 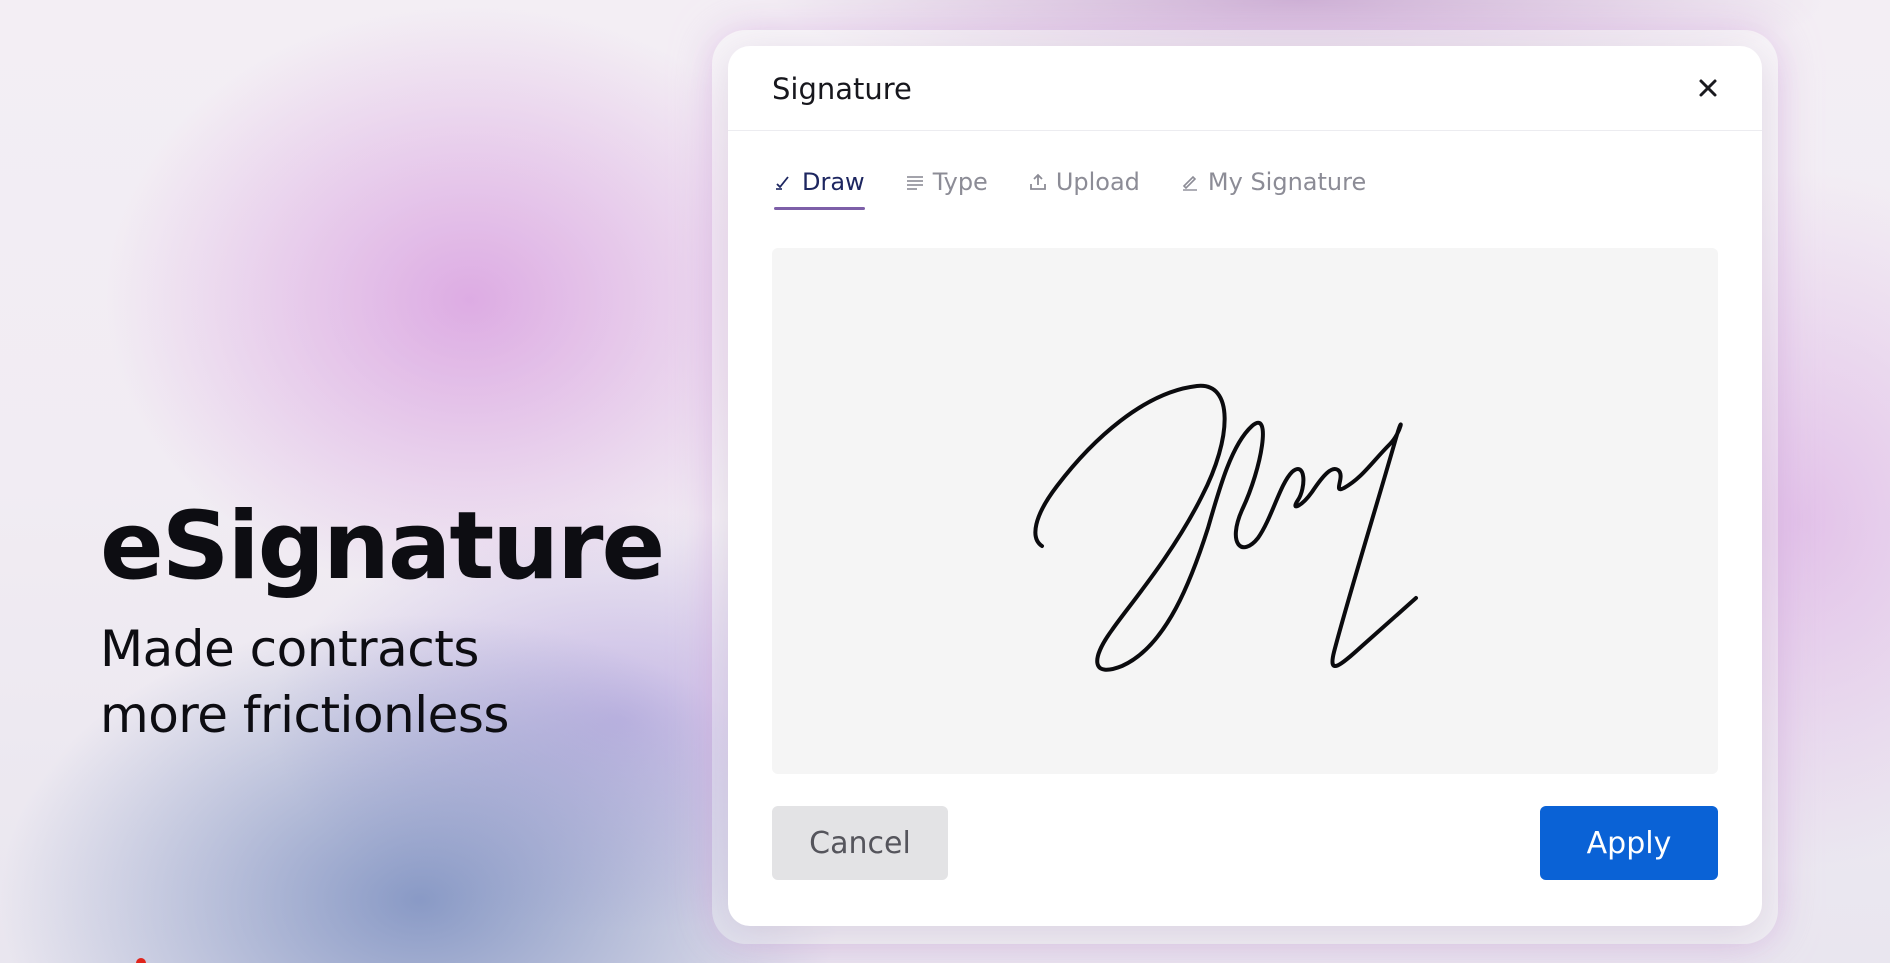 I want to click on close-icon, so click(x=1708, y=88).